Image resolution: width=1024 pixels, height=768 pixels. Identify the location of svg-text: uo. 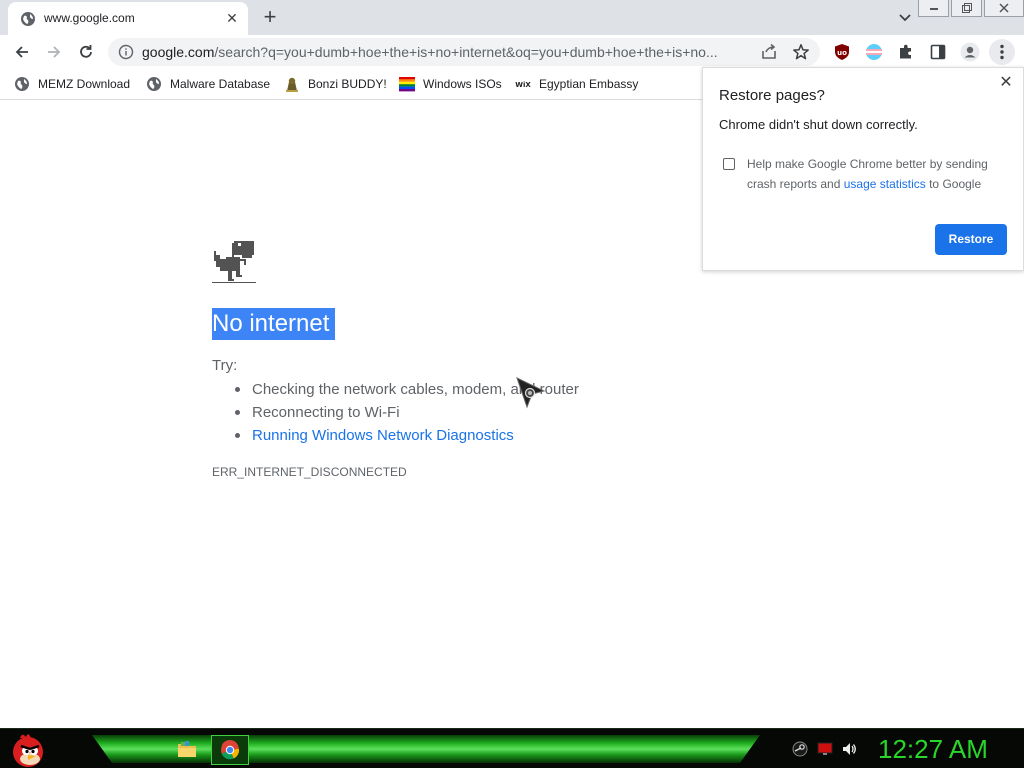
(842, 53).